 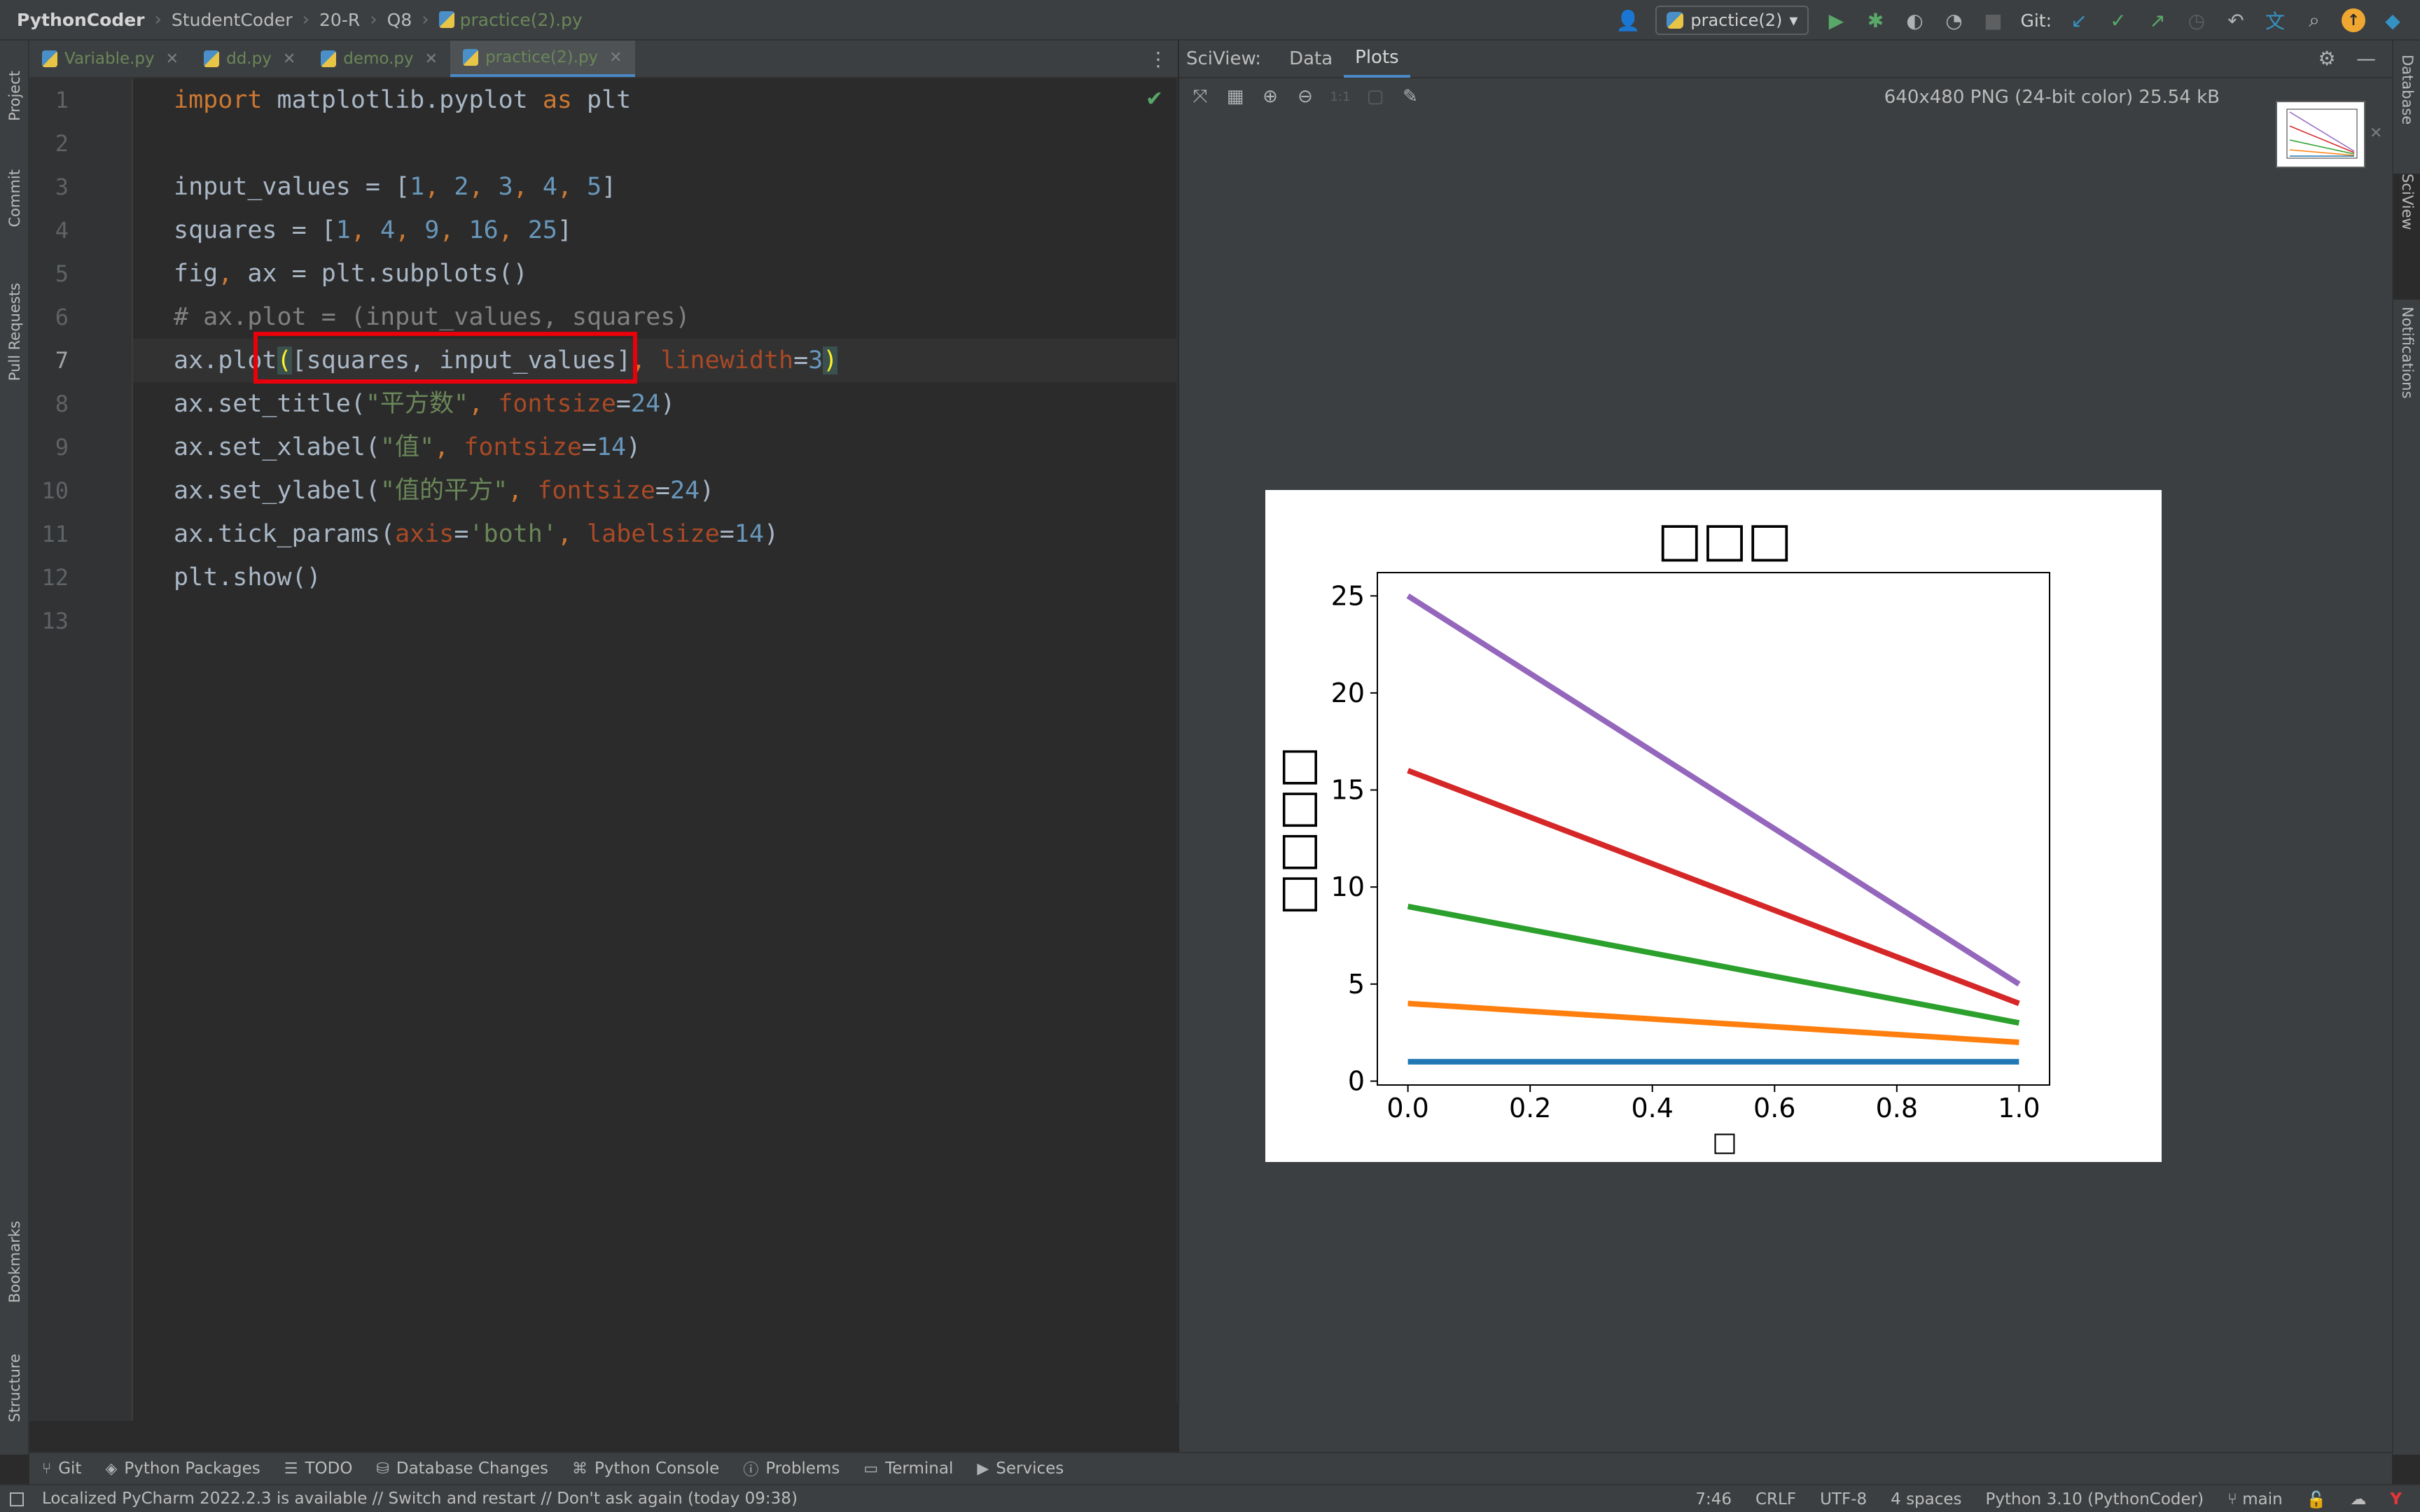 What do you see at coordinates (61, 1469) in the screenshot?
I see `tool-git: ⑂ Git` at bounding box center [61, 1469].